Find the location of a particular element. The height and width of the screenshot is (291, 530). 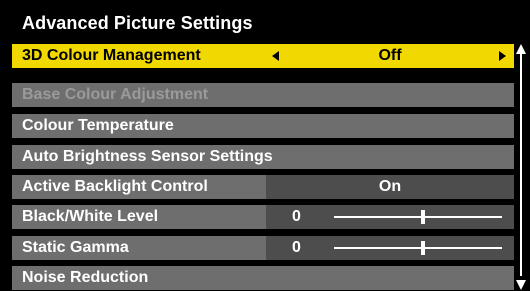

menu-item-colour-temperature: Colour Temperature is located at coordinates (263, 126).